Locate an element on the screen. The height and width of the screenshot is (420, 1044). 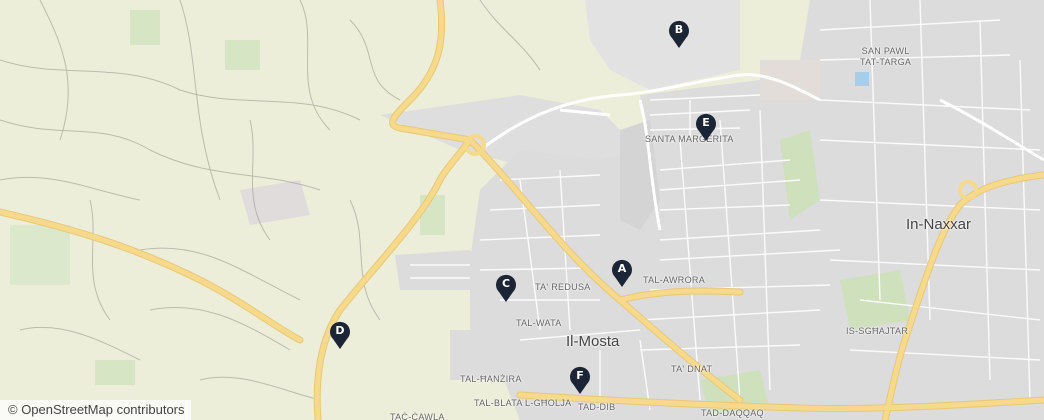
place-label-san-pawl-tat-targa: SAN PAWL TAT-TARGA is located at coordinates (885, 57).